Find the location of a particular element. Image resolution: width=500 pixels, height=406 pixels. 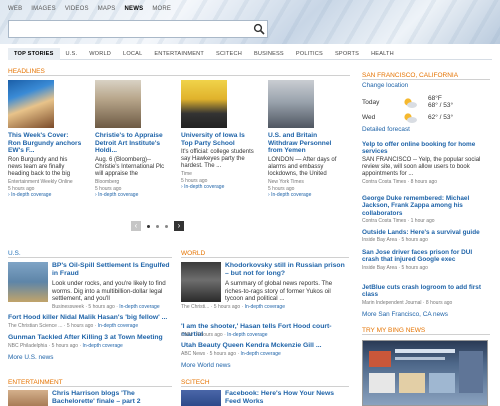

search-input is located at coordinates (127, 29).